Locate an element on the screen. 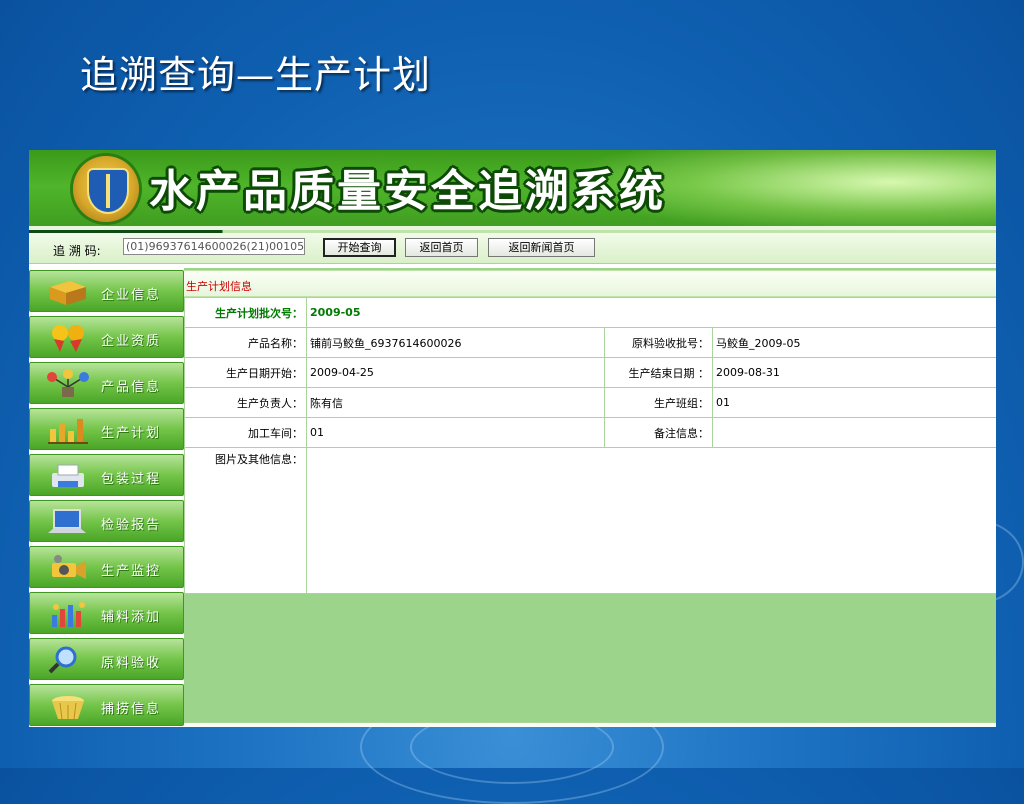 This screenshot has height=804, width=1024. sidebar-item-inspection-report: 检验报告 is located at coordinates (106, 521).